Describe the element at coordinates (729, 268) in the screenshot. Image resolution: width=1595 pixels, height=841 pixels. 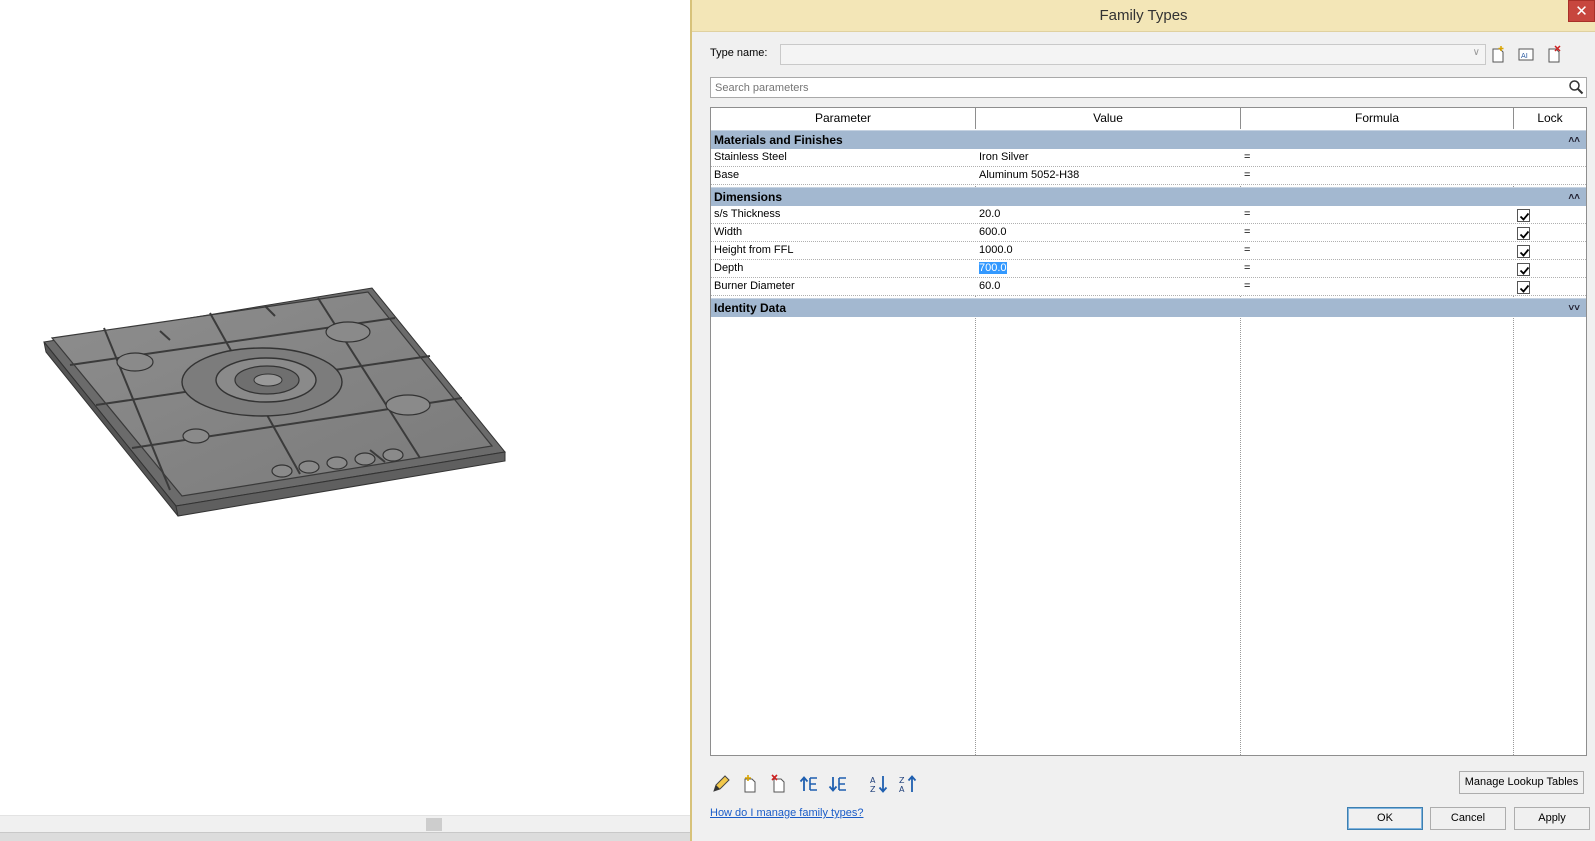
I see `parameter-cell: Depth` at that location.